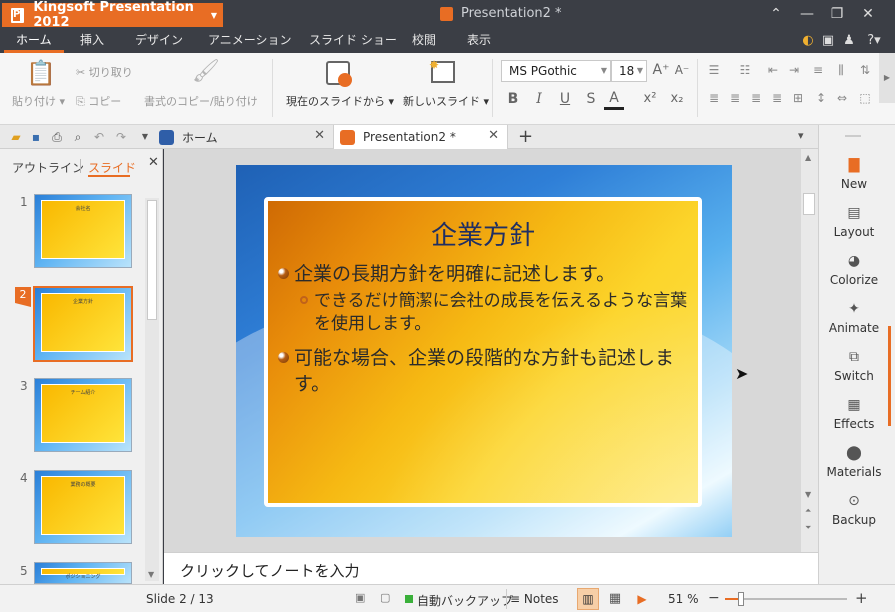 The height and width of the screenshot is (612, 895). I want to click on copy-button: ⎘ コピー, so click(98, 101).